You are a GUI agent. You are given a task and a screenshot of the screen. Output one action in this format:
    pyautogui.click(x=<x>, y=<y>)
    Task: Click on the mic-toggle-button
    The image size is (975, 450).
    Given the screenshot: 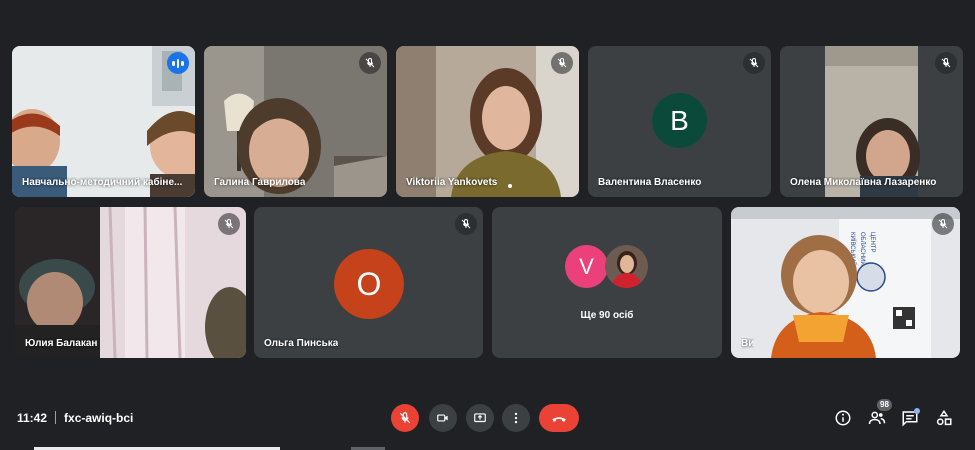 What is the action you would take?
    pyautogui.click(x=405, y=418)
    